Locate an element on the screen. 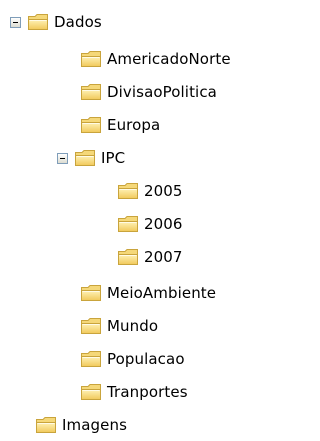 The width and height of the screenshot is (320, 441). tree-node-2006: 2006 is located at coordinates (150, 224).